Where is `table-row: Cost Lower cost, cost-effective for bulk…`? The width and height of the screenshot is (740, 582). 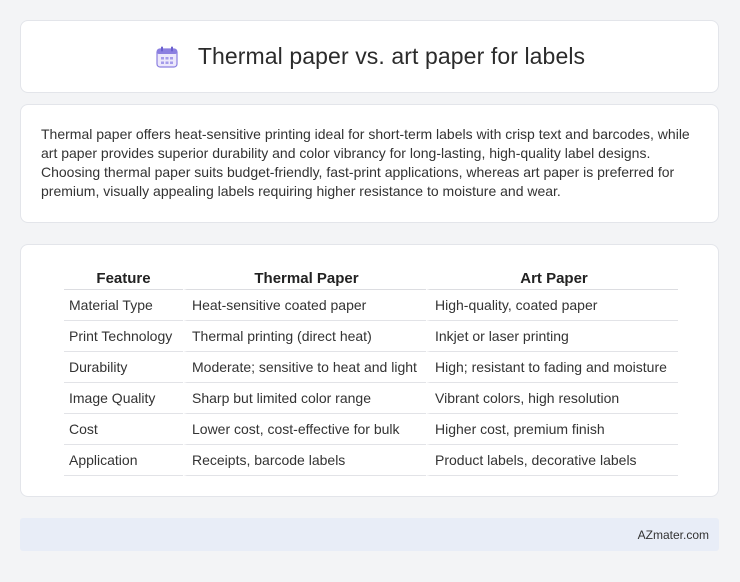
table-row: Cost Lower cost, cost-effective for bulk… is located at coordinates (371, 429).